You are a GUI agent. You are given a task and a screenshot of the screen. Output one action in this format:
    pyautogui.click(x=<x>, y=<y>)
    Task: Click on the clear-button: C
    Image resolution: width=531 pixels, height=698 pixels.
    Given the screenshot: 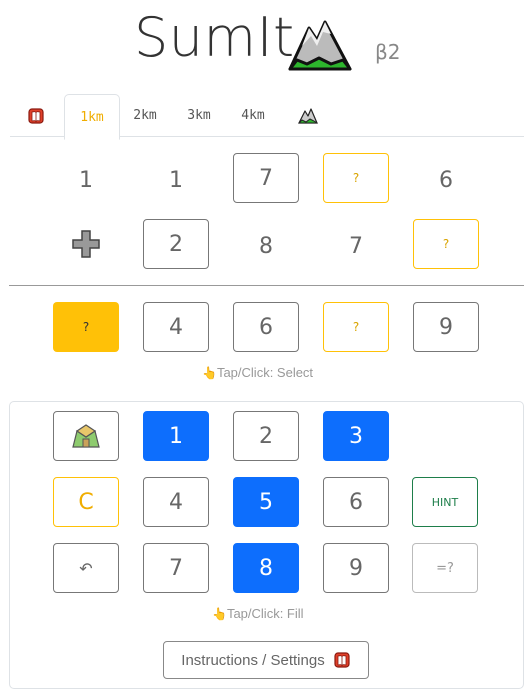 What is the action you would take?
    pyautogui.click(x=86, y=502)
    